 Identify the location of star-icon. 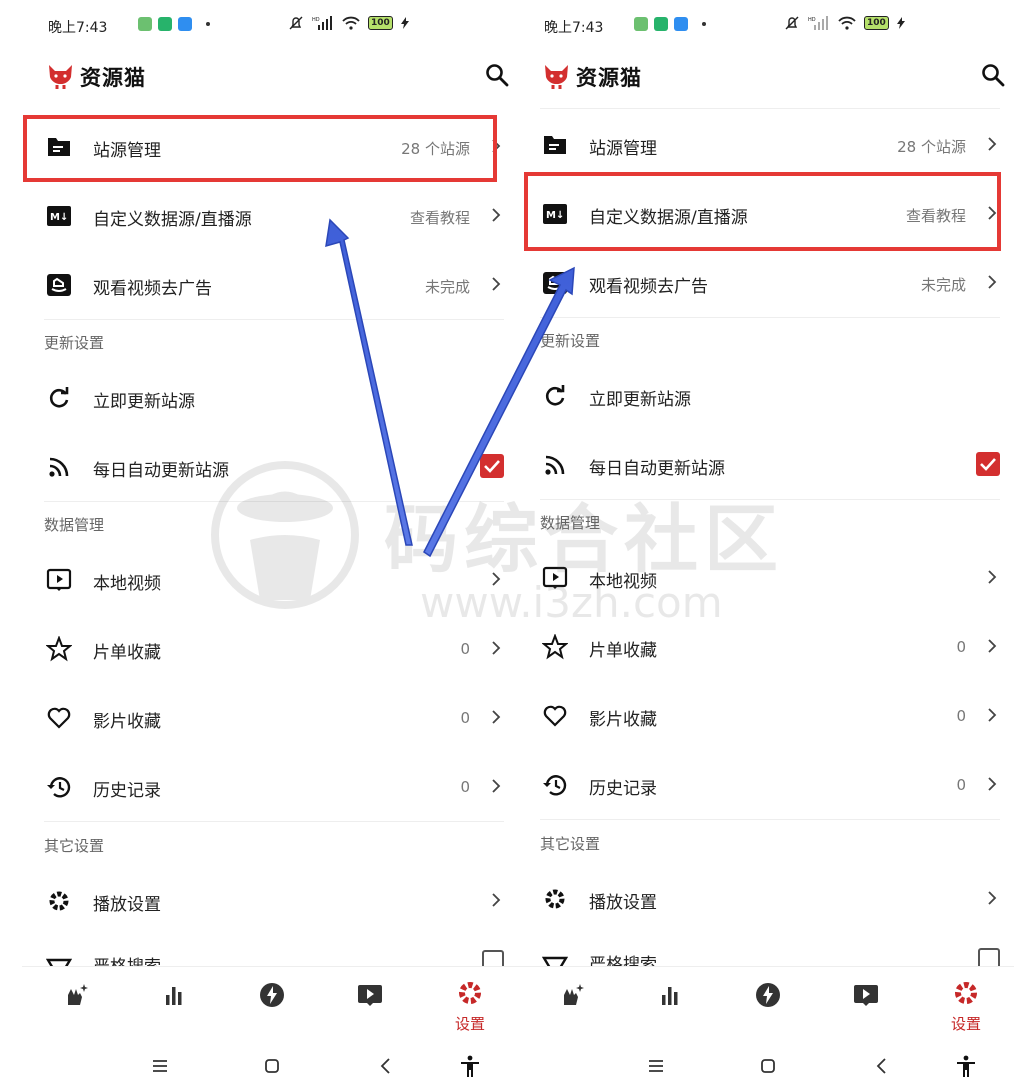
(555, 647).